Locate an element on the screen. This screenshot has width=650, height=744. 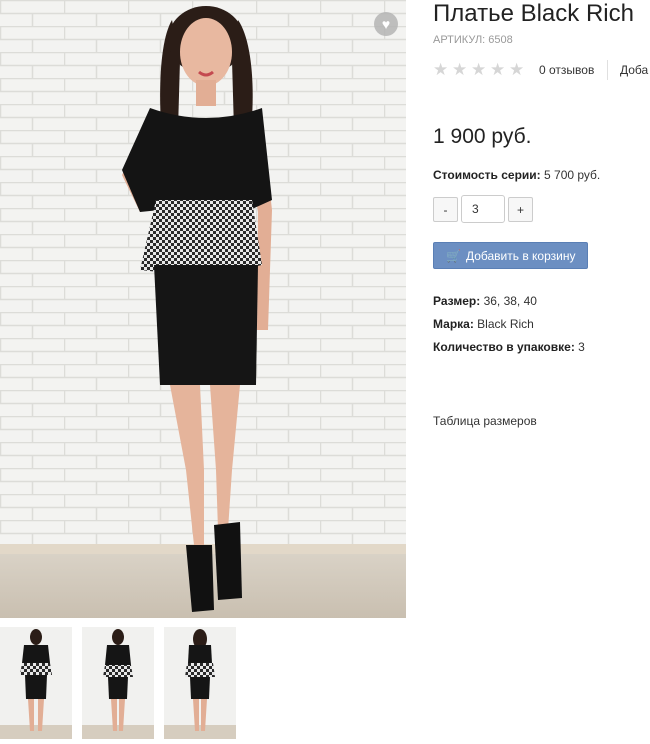
product-sku: Артикул: 6508 is located at coordinates (473, 40).